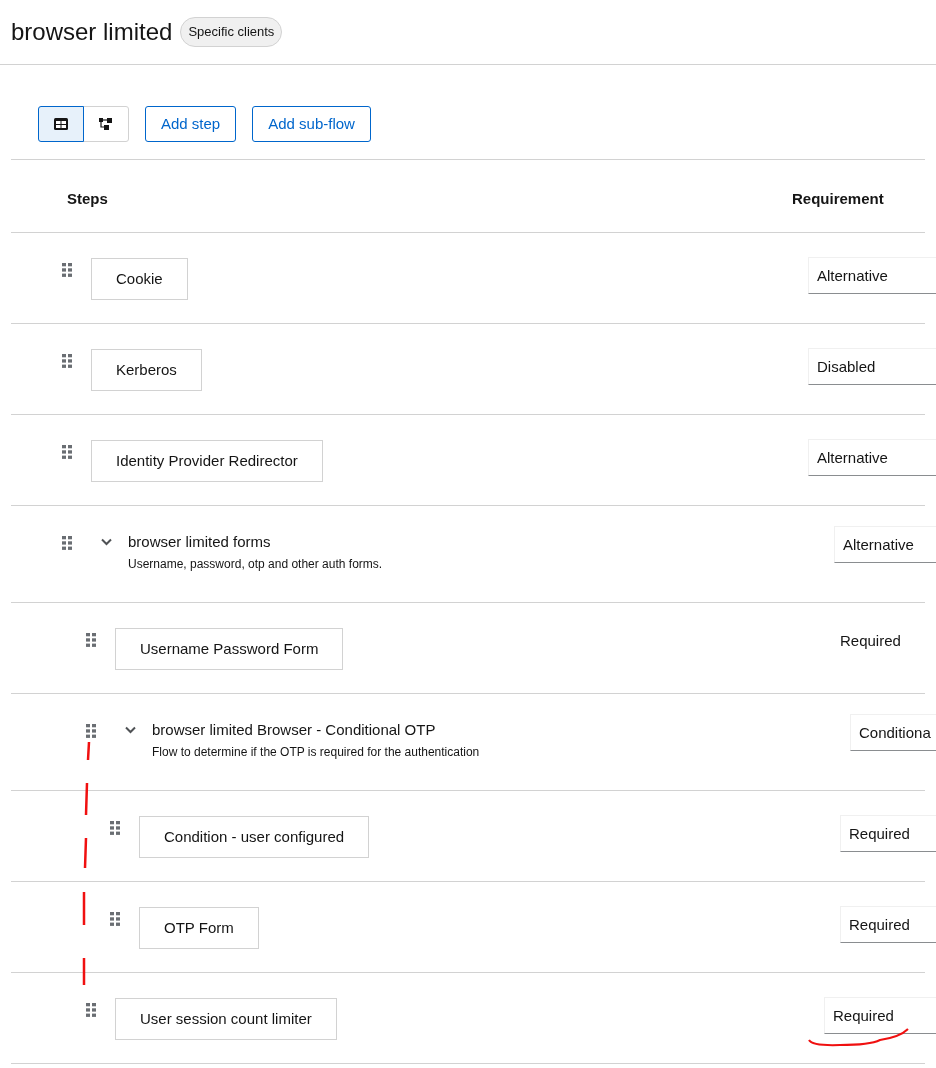  I want to click on flow-description: Flow to determine if the OTP is required for the authentication, so click(316, 752).